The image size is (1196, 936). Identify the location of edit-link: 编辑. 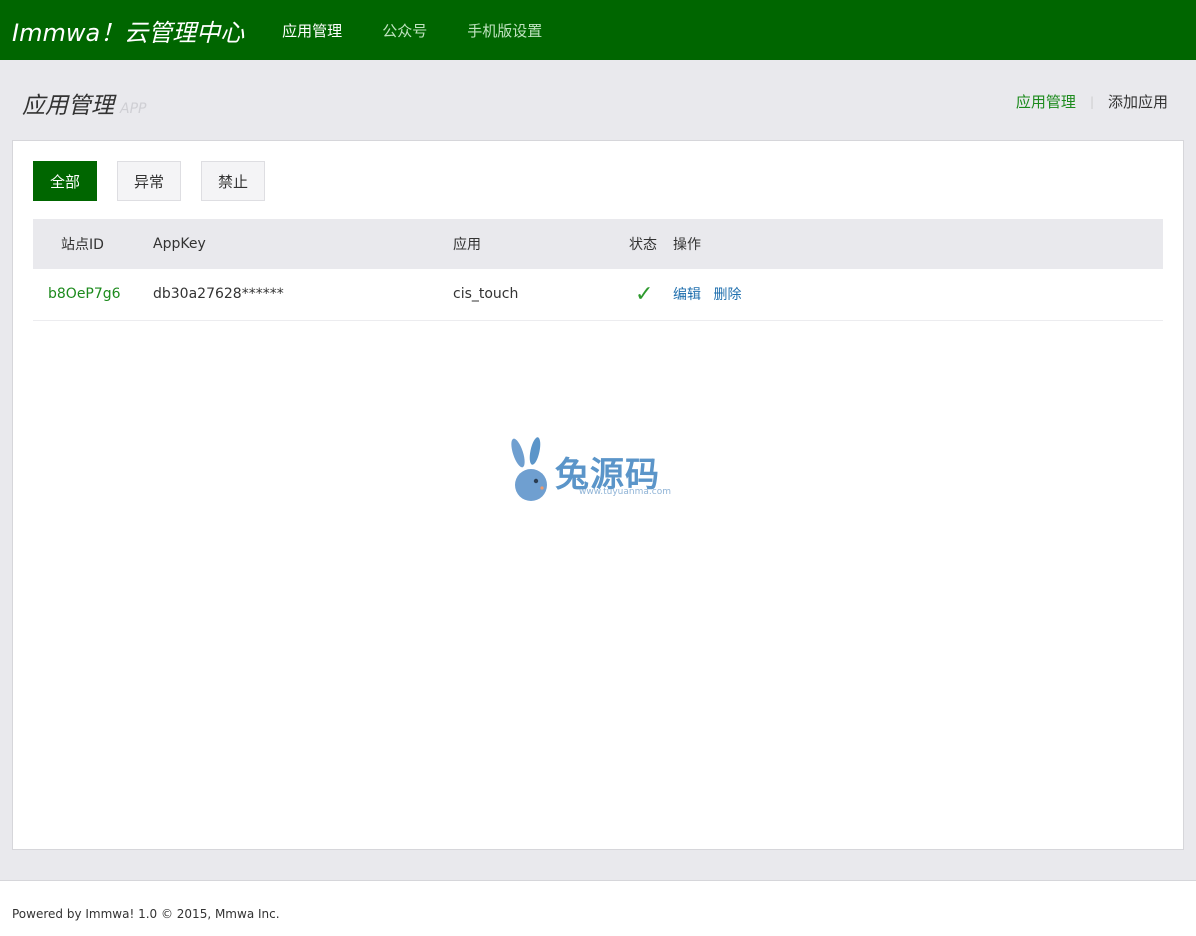
(687, 295).